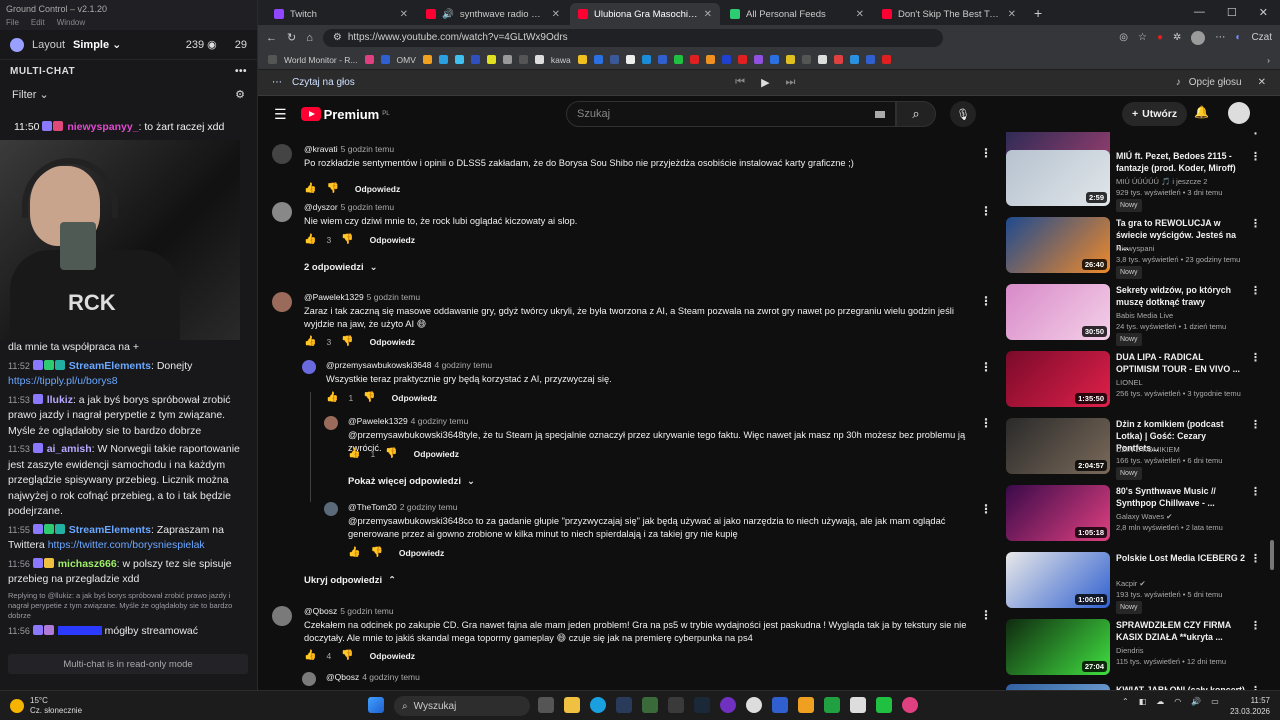 This screenshot has width=1280, height=720. Describe the element at coordinates (337, 37) in the screenshot. I see `site-info-icon: ⚙` at that location.